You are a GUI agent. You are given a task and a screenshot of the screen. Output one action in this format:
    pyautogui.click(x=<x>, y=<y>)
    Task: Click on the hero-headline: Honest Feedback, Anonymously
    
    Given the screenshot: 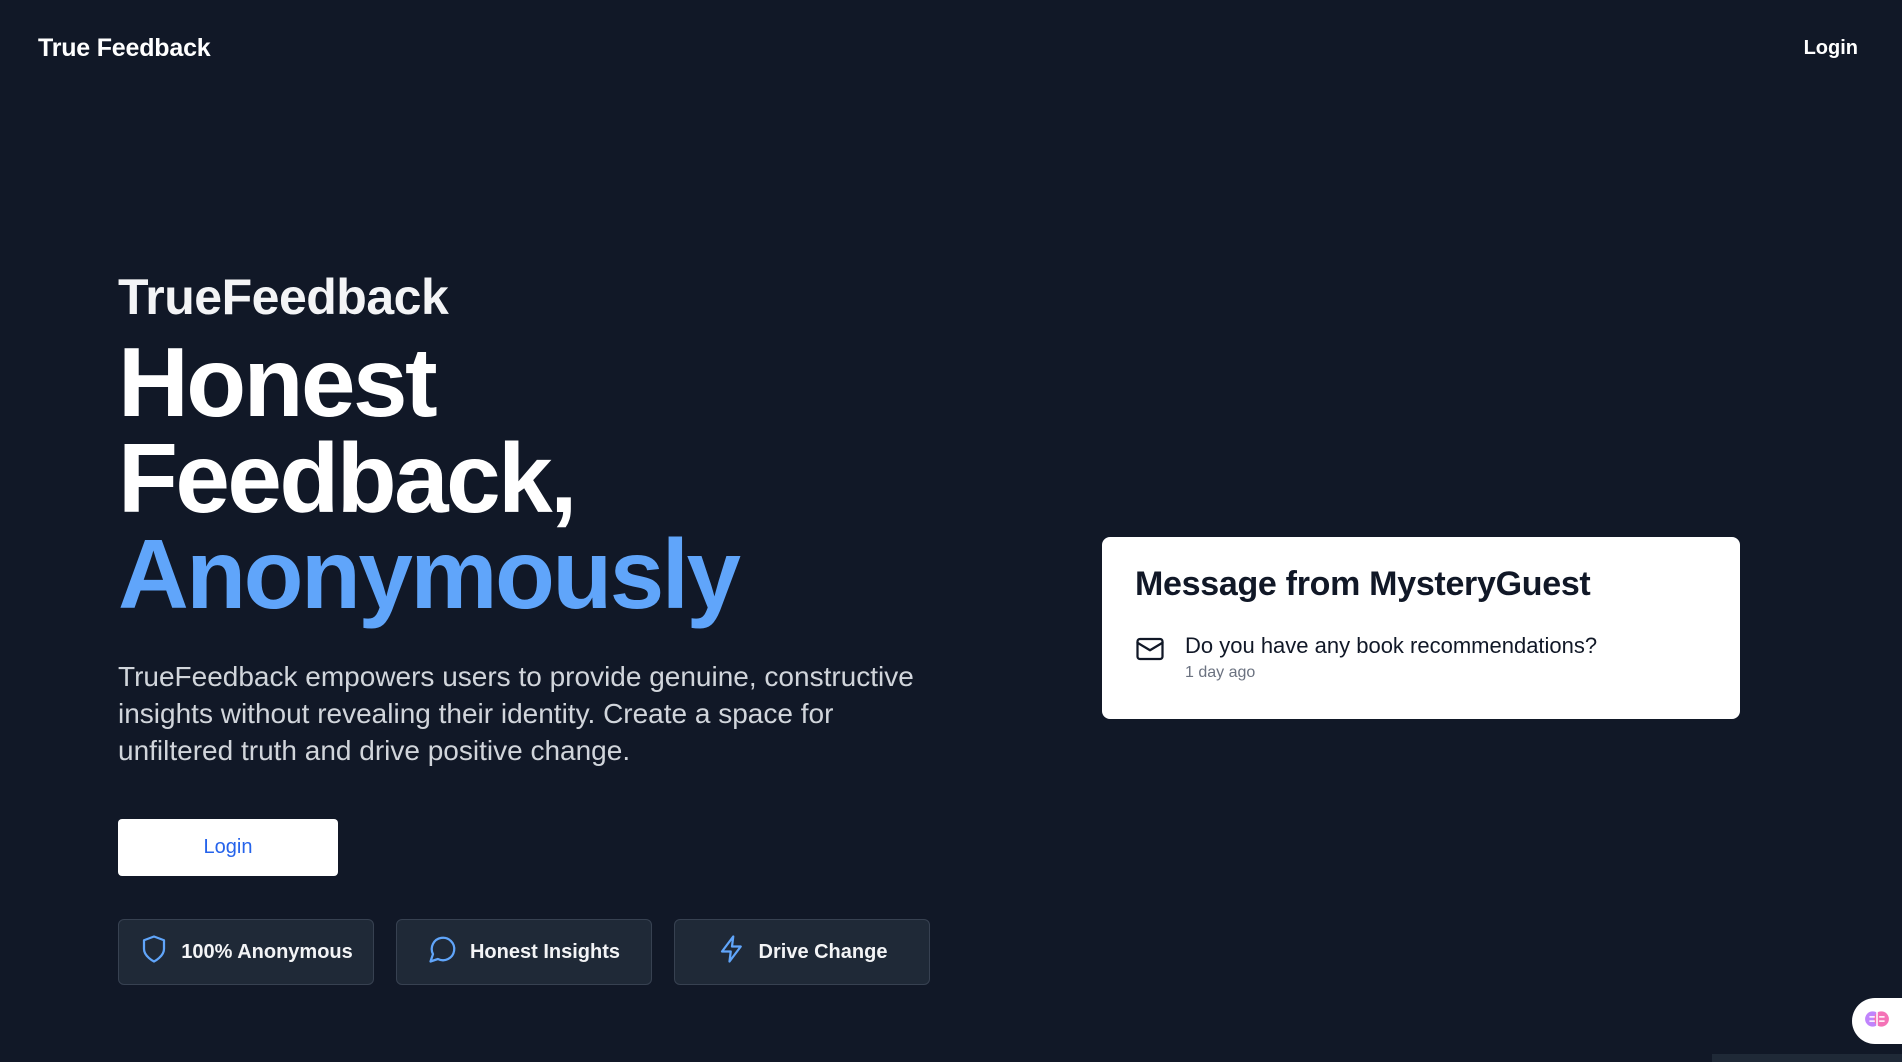 What is the action you would take?
    pyautogui.click(x=548, y=478)
    